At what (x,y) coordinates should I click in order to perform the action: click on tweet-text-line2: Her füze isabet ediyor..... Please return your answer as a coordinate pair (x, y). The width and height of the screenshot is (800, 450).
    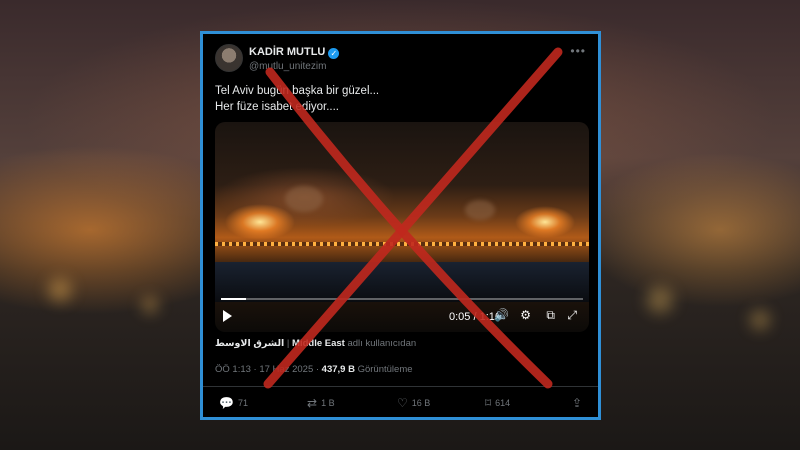
    Looking at the image, I should click on (277, 107).